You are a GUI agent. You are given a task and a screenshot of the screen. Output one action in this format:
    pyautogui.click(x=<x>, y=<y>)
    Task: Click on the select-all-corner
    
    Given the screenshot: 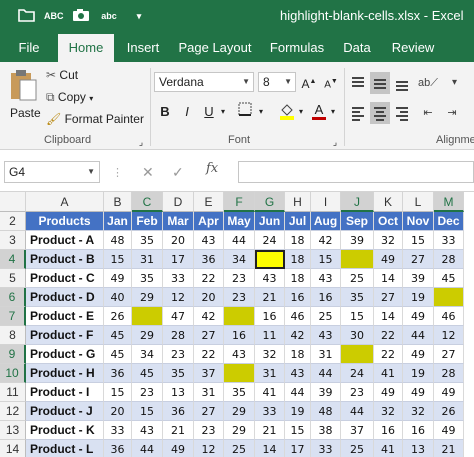 What is the action you would take?
    pyautogui.click(x=13, y=202)
    